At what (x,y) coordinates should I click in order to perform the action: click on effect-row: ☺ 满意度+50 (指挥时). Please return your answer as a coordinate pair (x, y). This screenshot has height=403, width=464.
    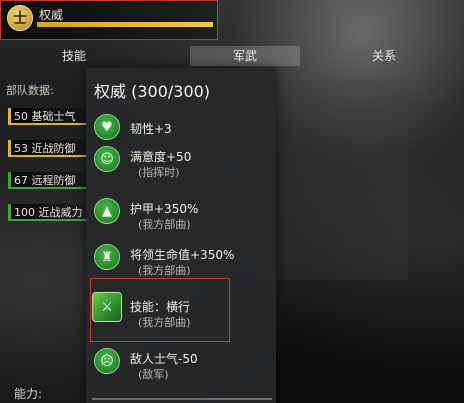
    Looking at the image, I should click on (181, 164).